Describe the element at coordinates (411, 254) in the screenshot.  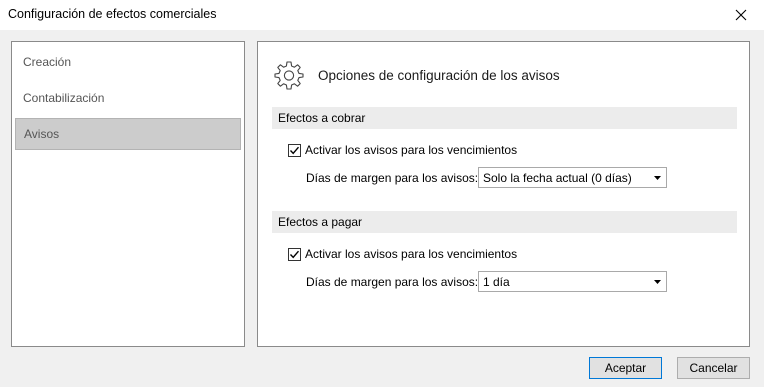
I see `checkbox-label-pagar: Activar los avisos para los vencimientos` at that location.